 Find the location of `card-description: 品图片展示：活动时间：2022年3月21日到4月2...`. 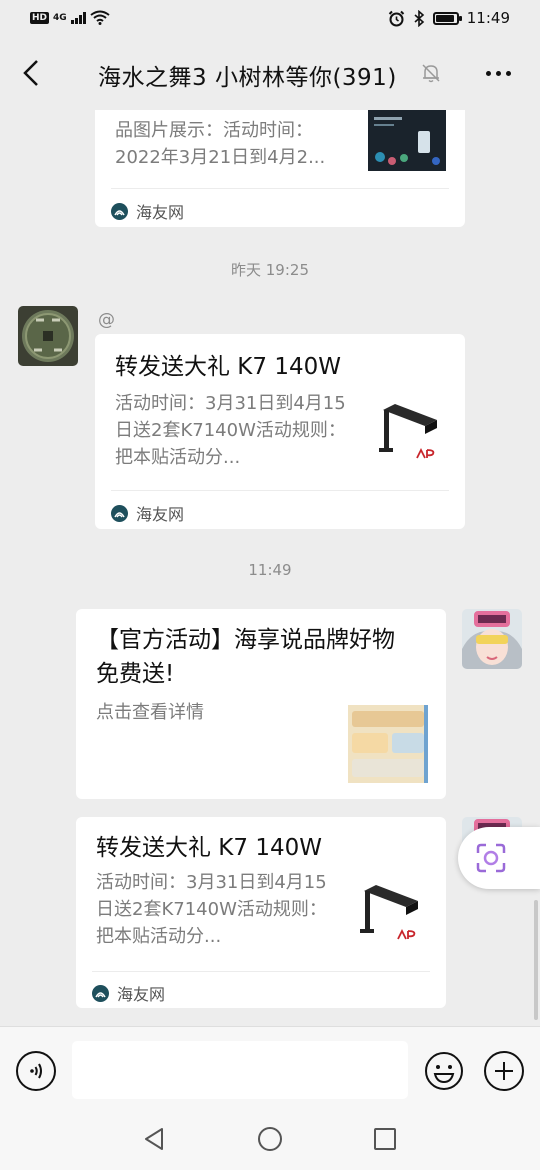

card-description: 品图片展示：活动时间：2022年3月21日到4月2... is located at coordinates (220, 144).